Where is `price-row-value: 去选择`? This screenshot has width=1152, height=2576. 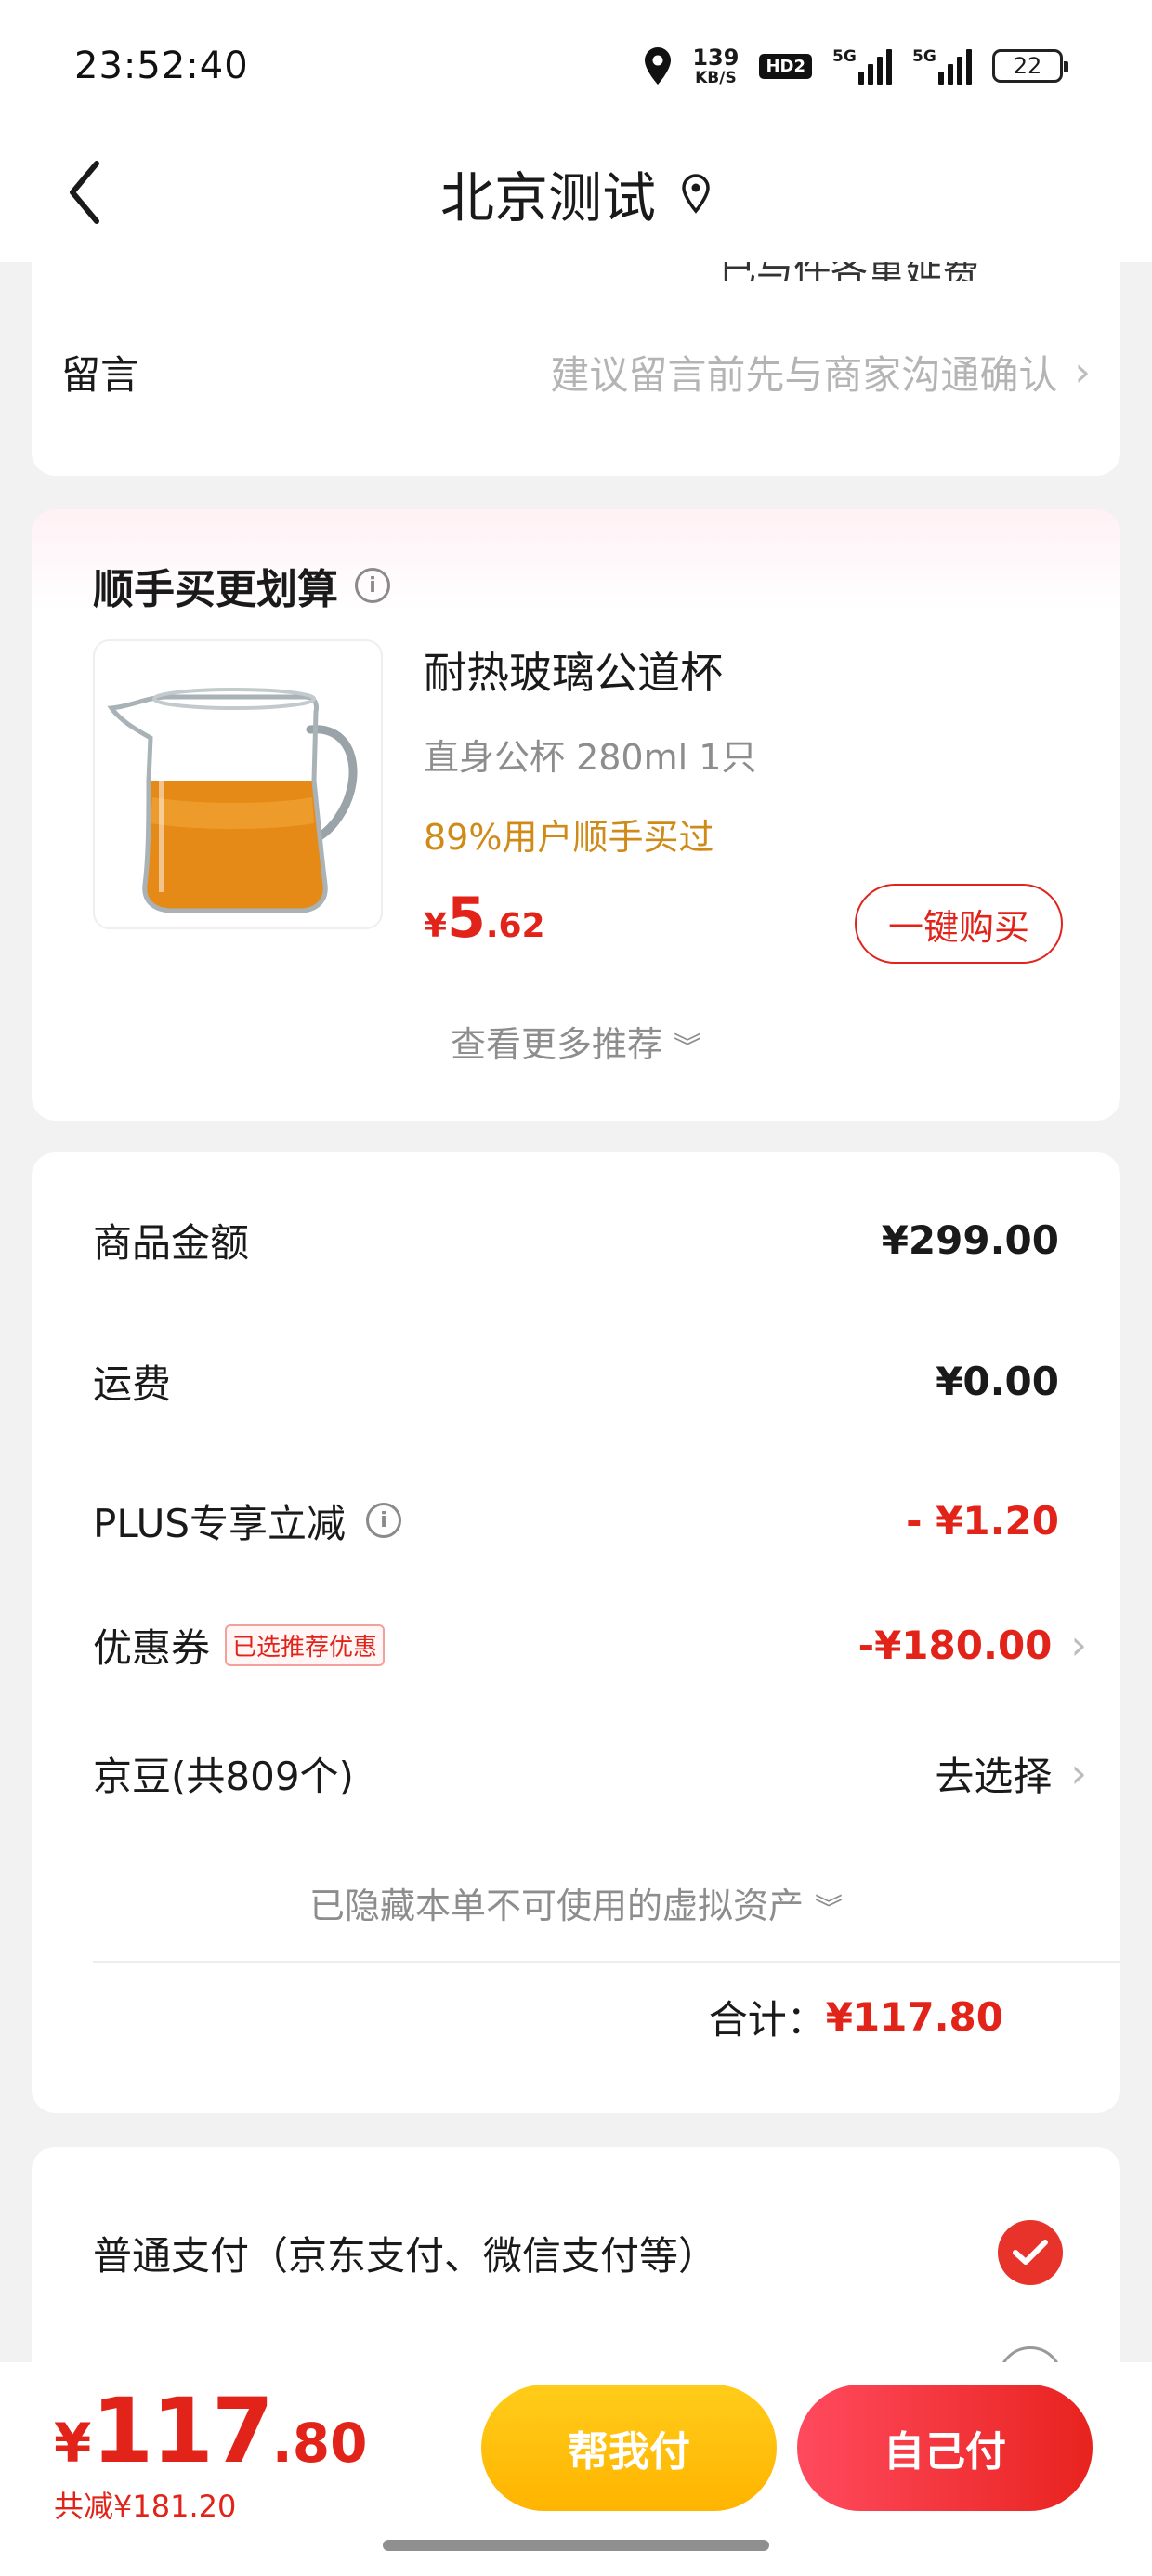 price-row-value: 去选择 is located at coordinates (994, 1776).